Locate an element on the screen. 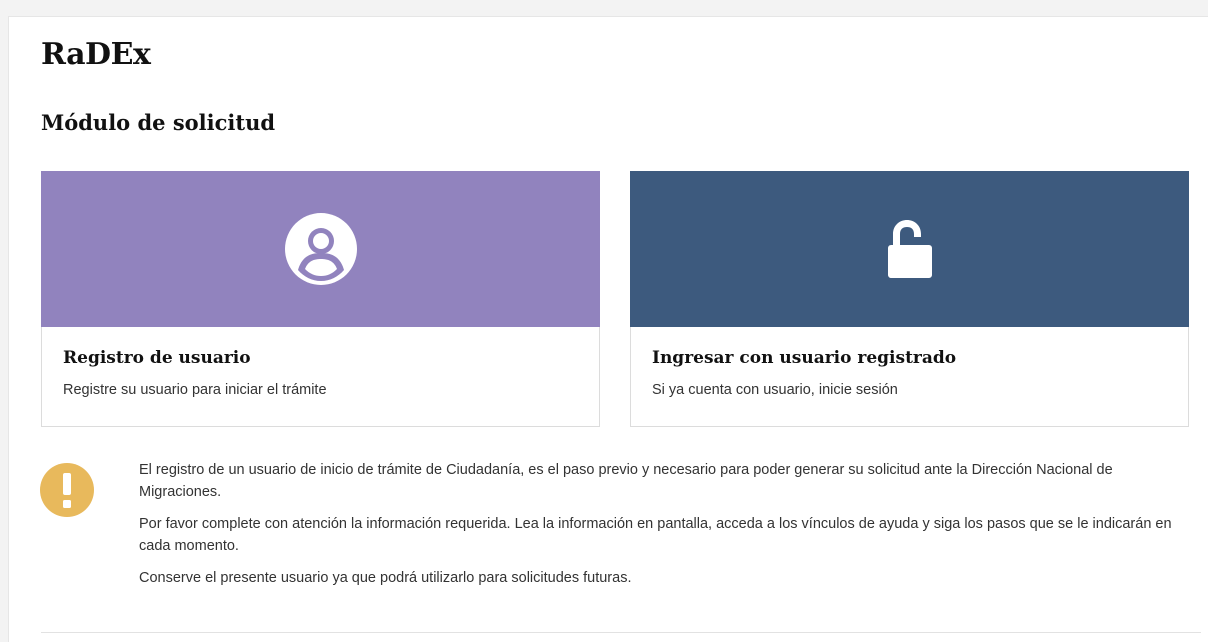 Image resolution: width=1208 pixels, height=642 pixels. app-title: RaDEx is located at coordinates (96, 54).